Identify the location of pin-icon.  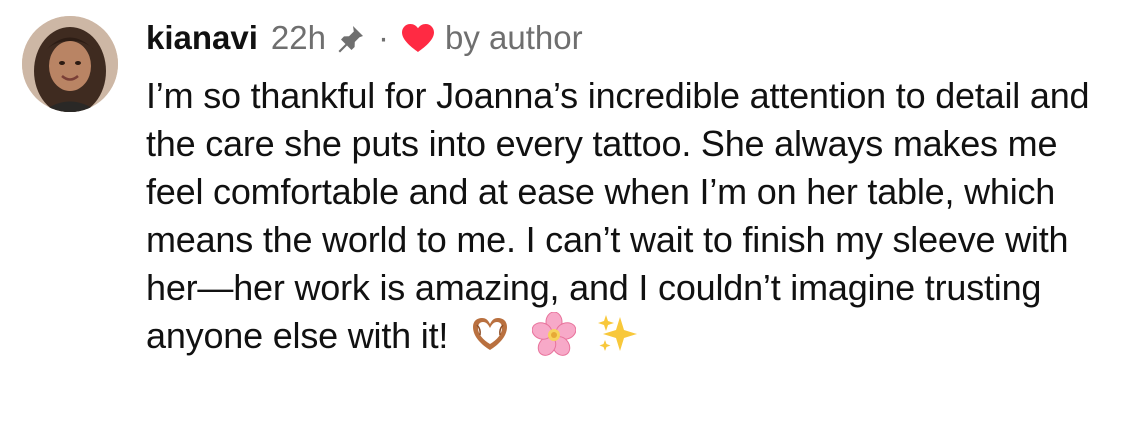
(351, 38).